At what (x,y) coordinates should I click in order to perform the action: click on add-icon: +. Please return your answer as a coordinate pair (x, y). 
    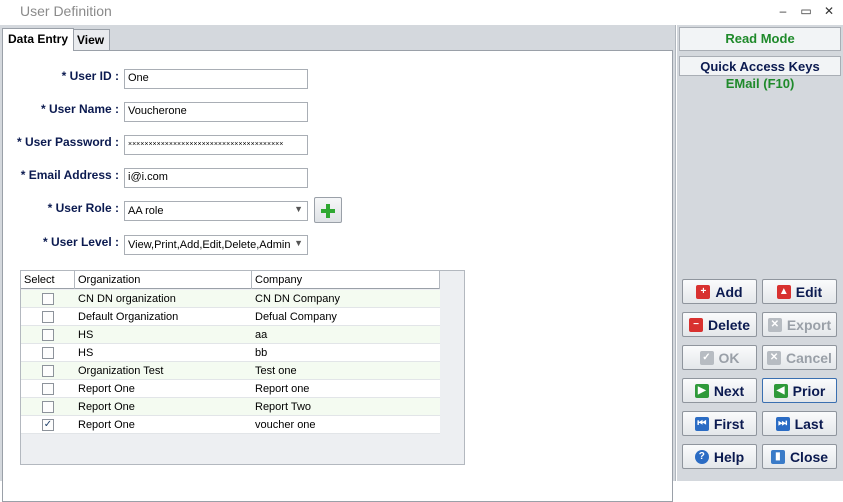
    Looking at the image, I should click on (703, 291).